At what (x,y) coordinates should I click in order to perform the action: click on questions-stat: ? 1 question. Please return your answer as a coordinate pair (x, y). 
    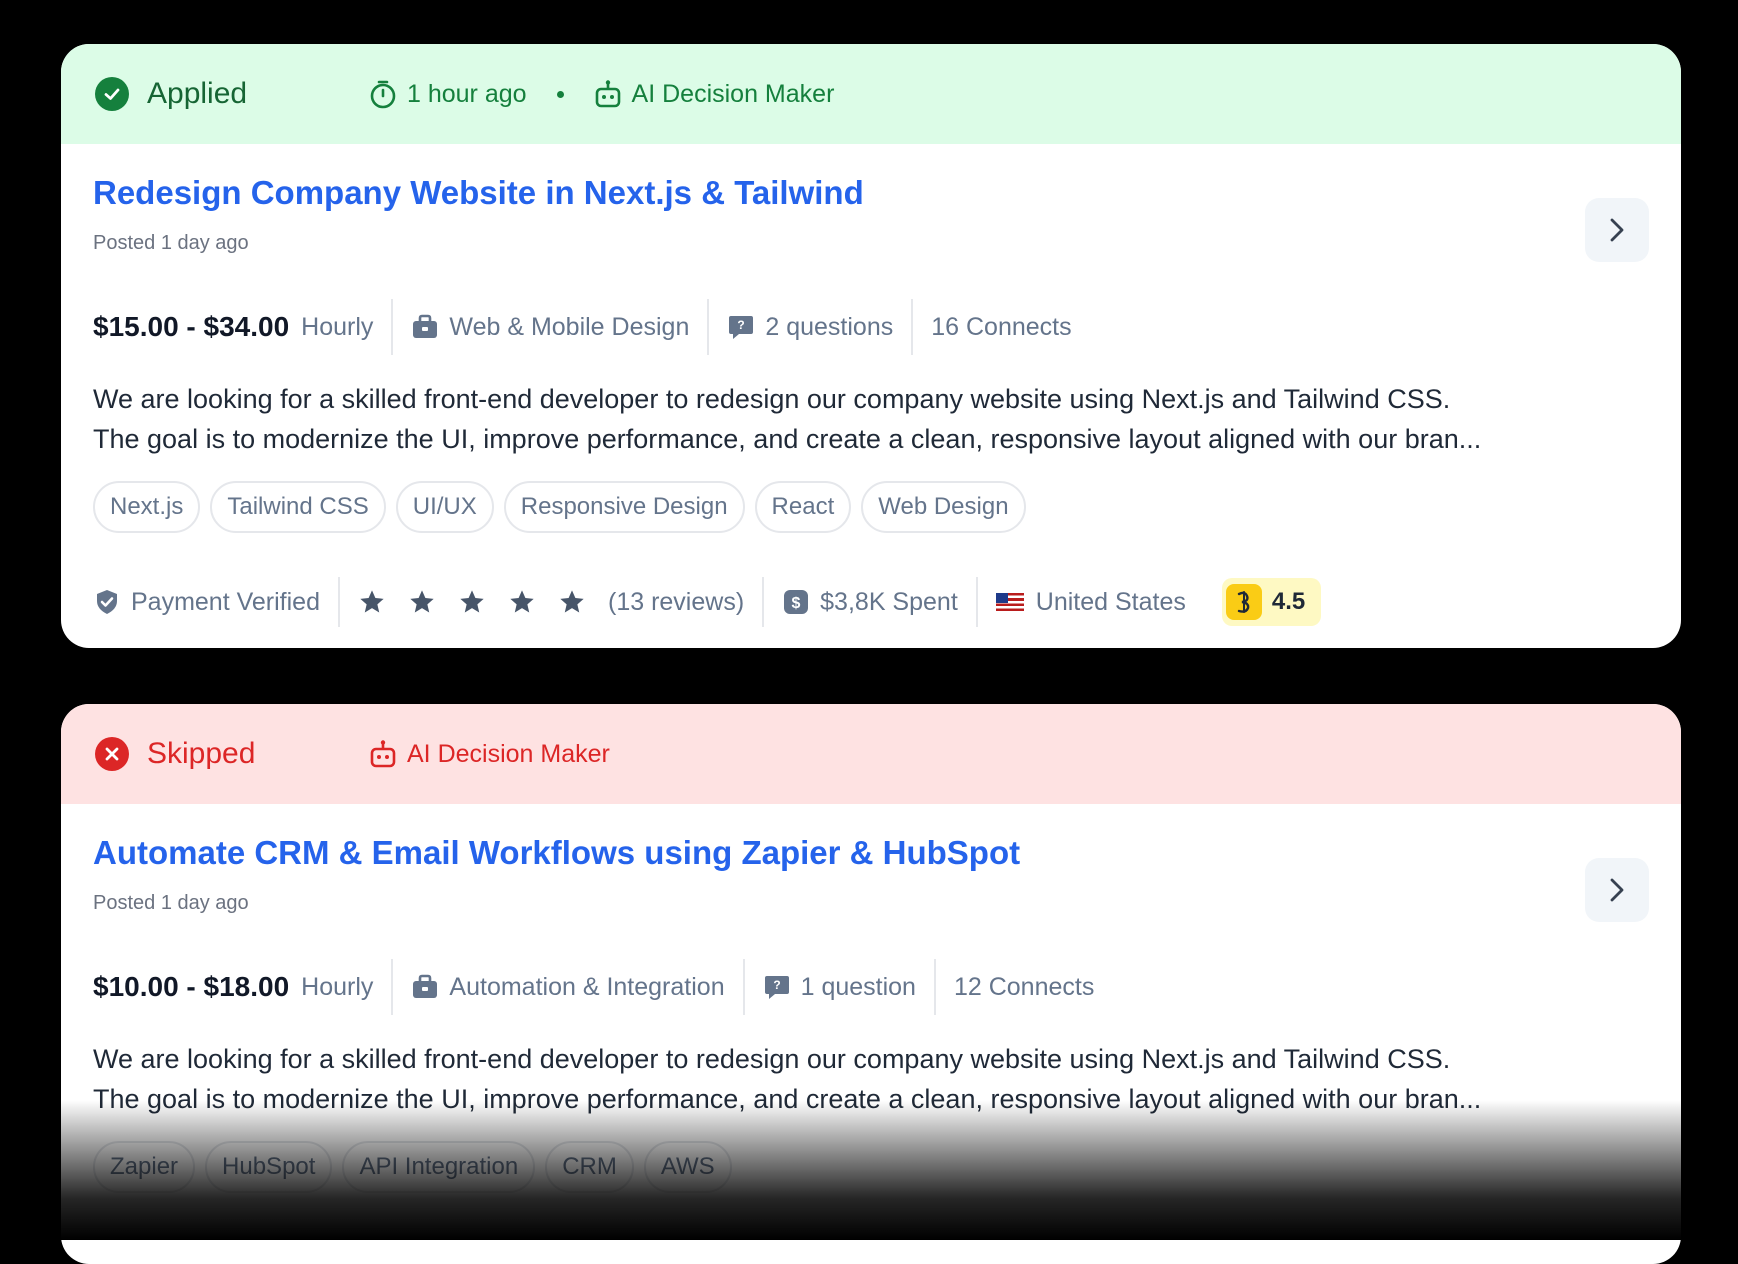
    Looking at the image, I should click on (838, 987).